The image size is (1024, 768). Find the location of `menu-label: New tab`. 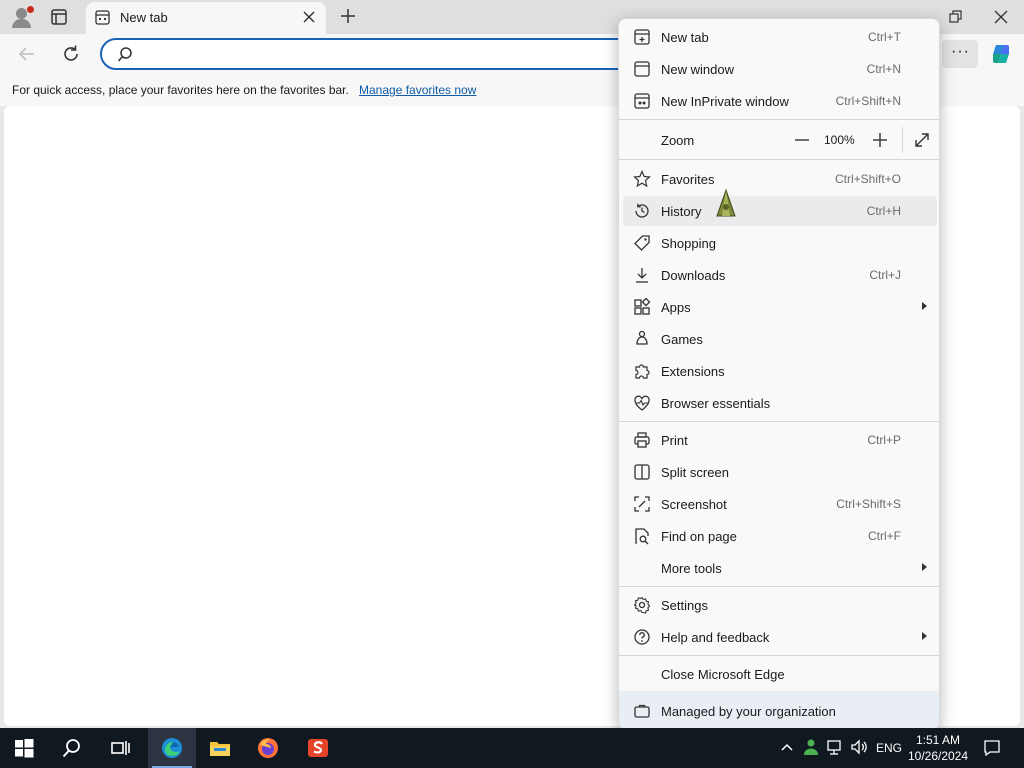

menu-label: New tab is located at coordinates (685, 37).